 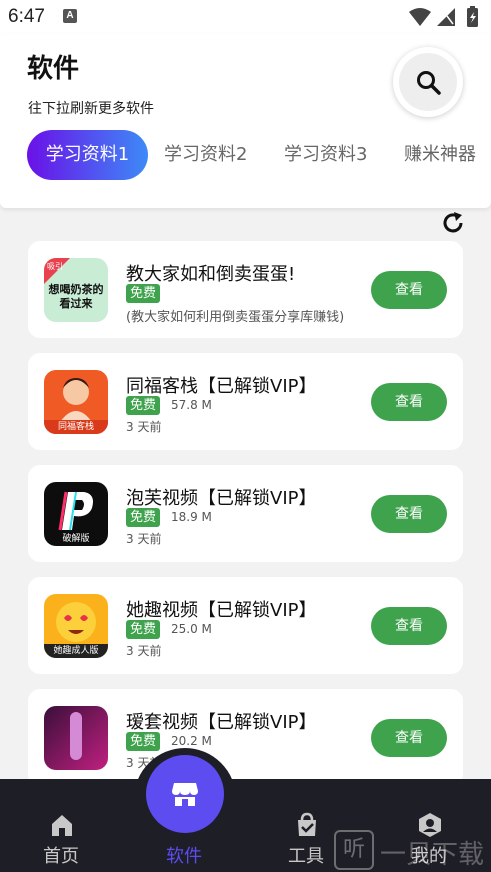 What do you see at coordinates (354, 850) in the screenshot?
I see `watermark-logo: 听` at bounding box center [354, 850].